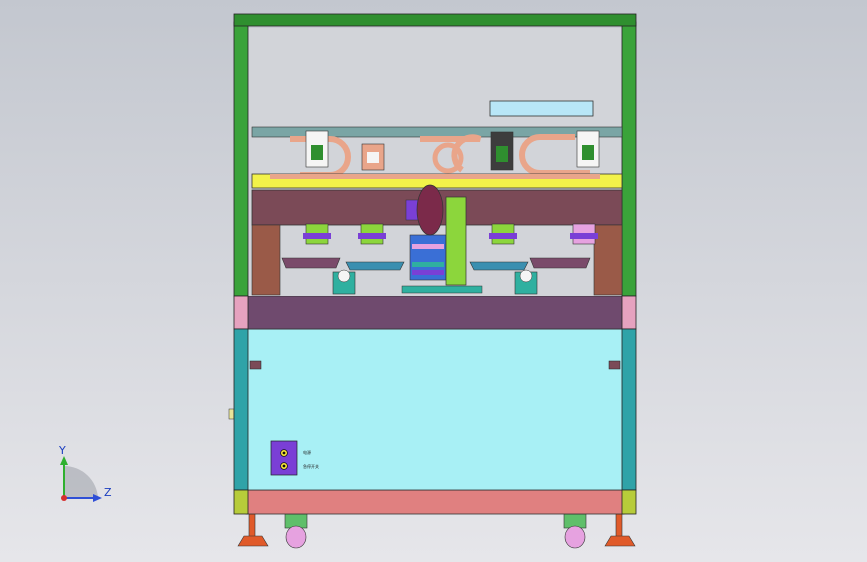 The width and height of the screenshot is (867, 562). Describe the element at coordinates (435, 20) in the screenshot. I see `frame-top-bar` at that location.